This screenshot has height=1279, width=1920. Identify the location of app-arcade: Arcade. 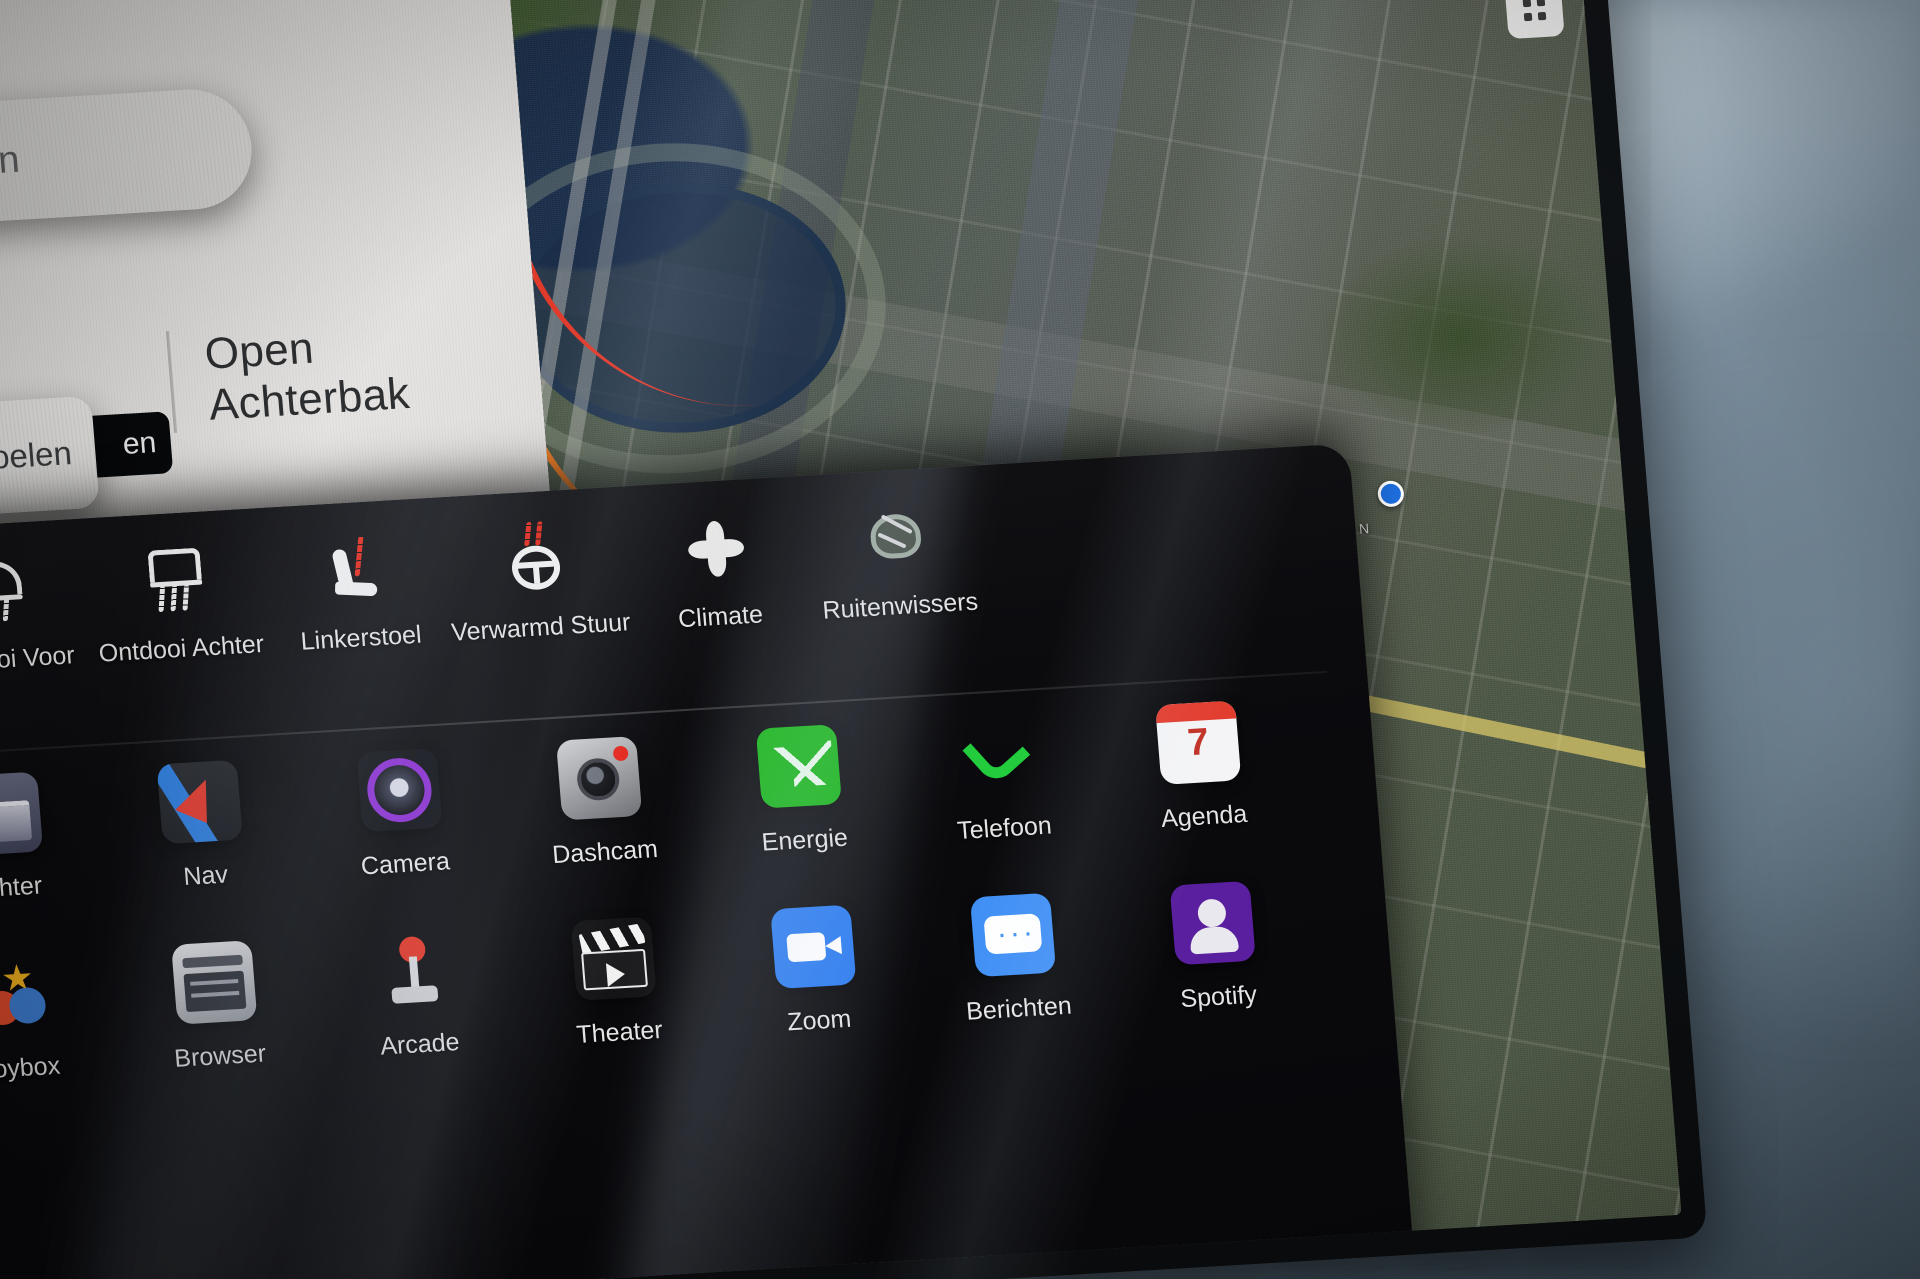
(416, 995).